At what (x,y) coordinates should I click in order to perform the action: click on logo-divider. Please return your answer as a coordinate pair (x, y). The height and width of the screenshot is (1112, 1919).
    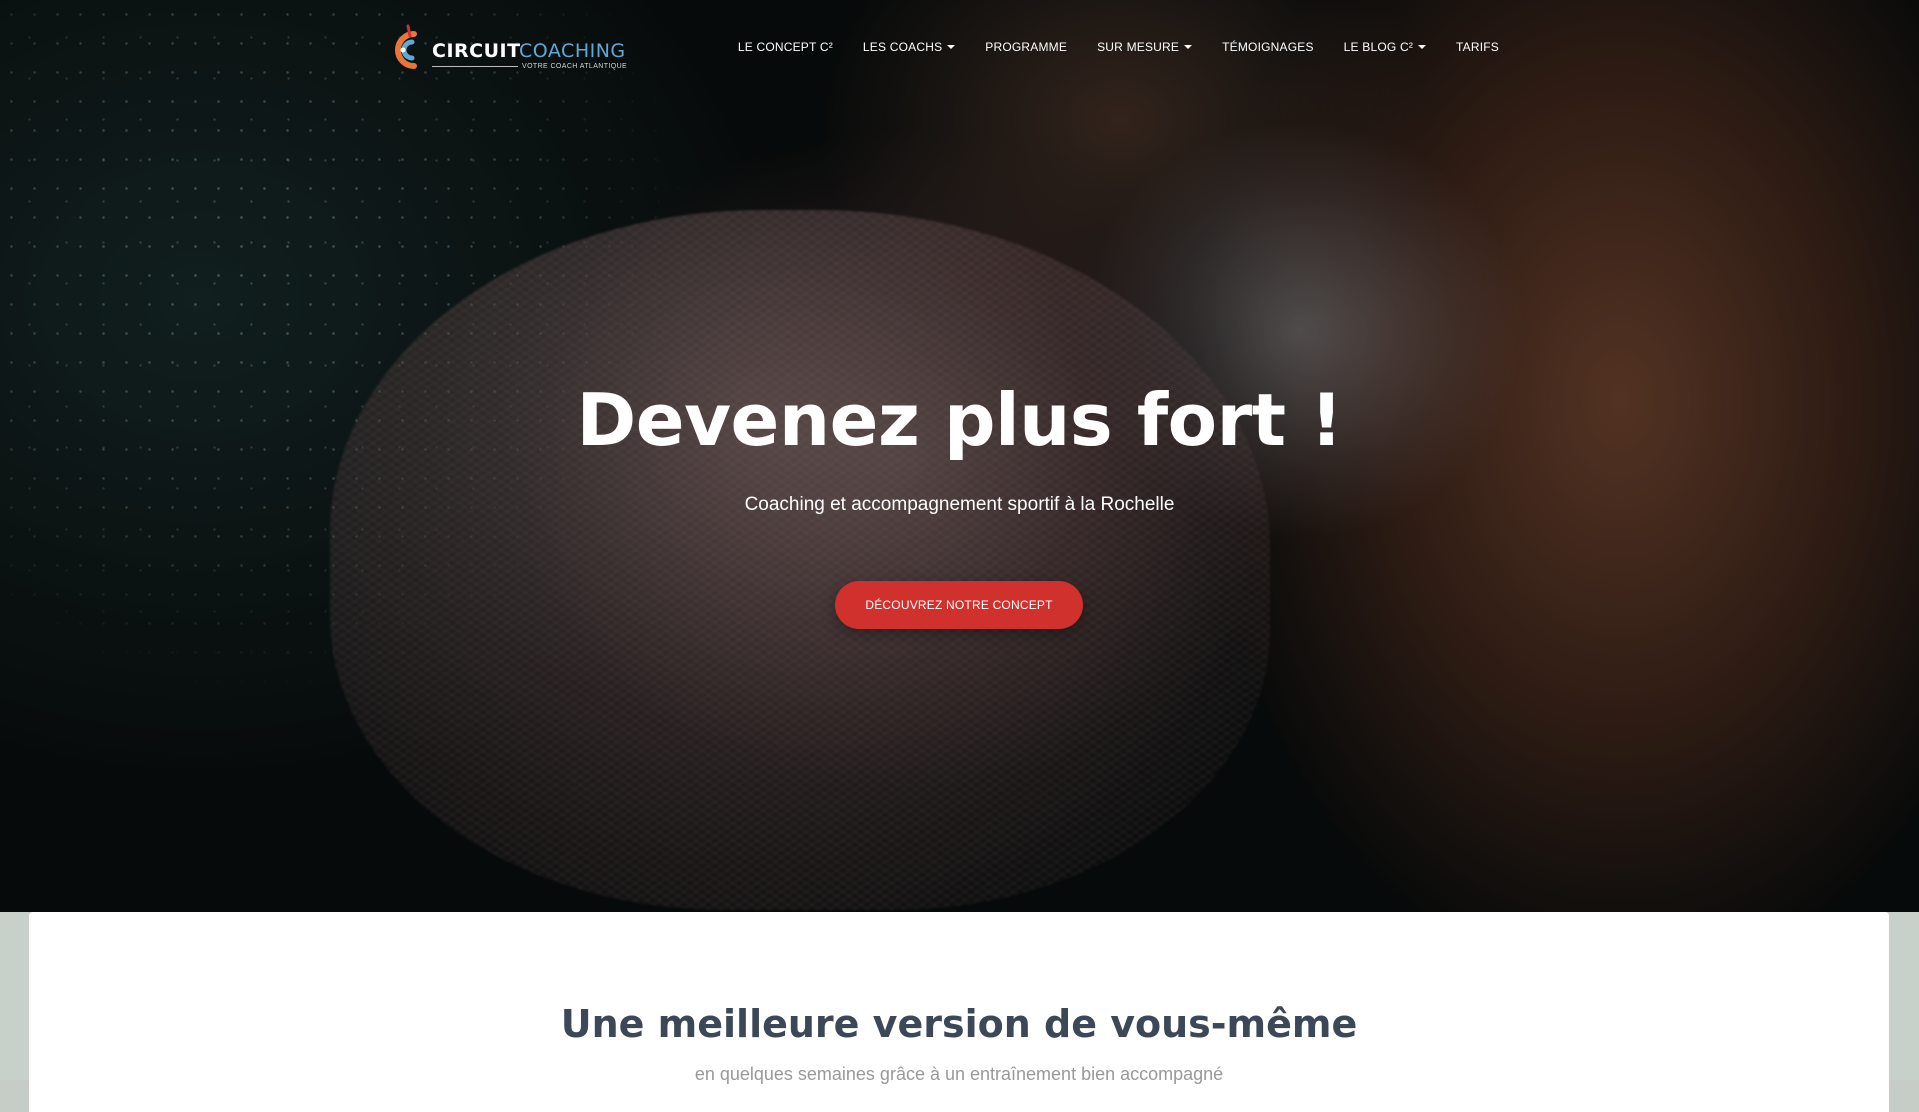
    Looking at the image, I should click on (475, 66).